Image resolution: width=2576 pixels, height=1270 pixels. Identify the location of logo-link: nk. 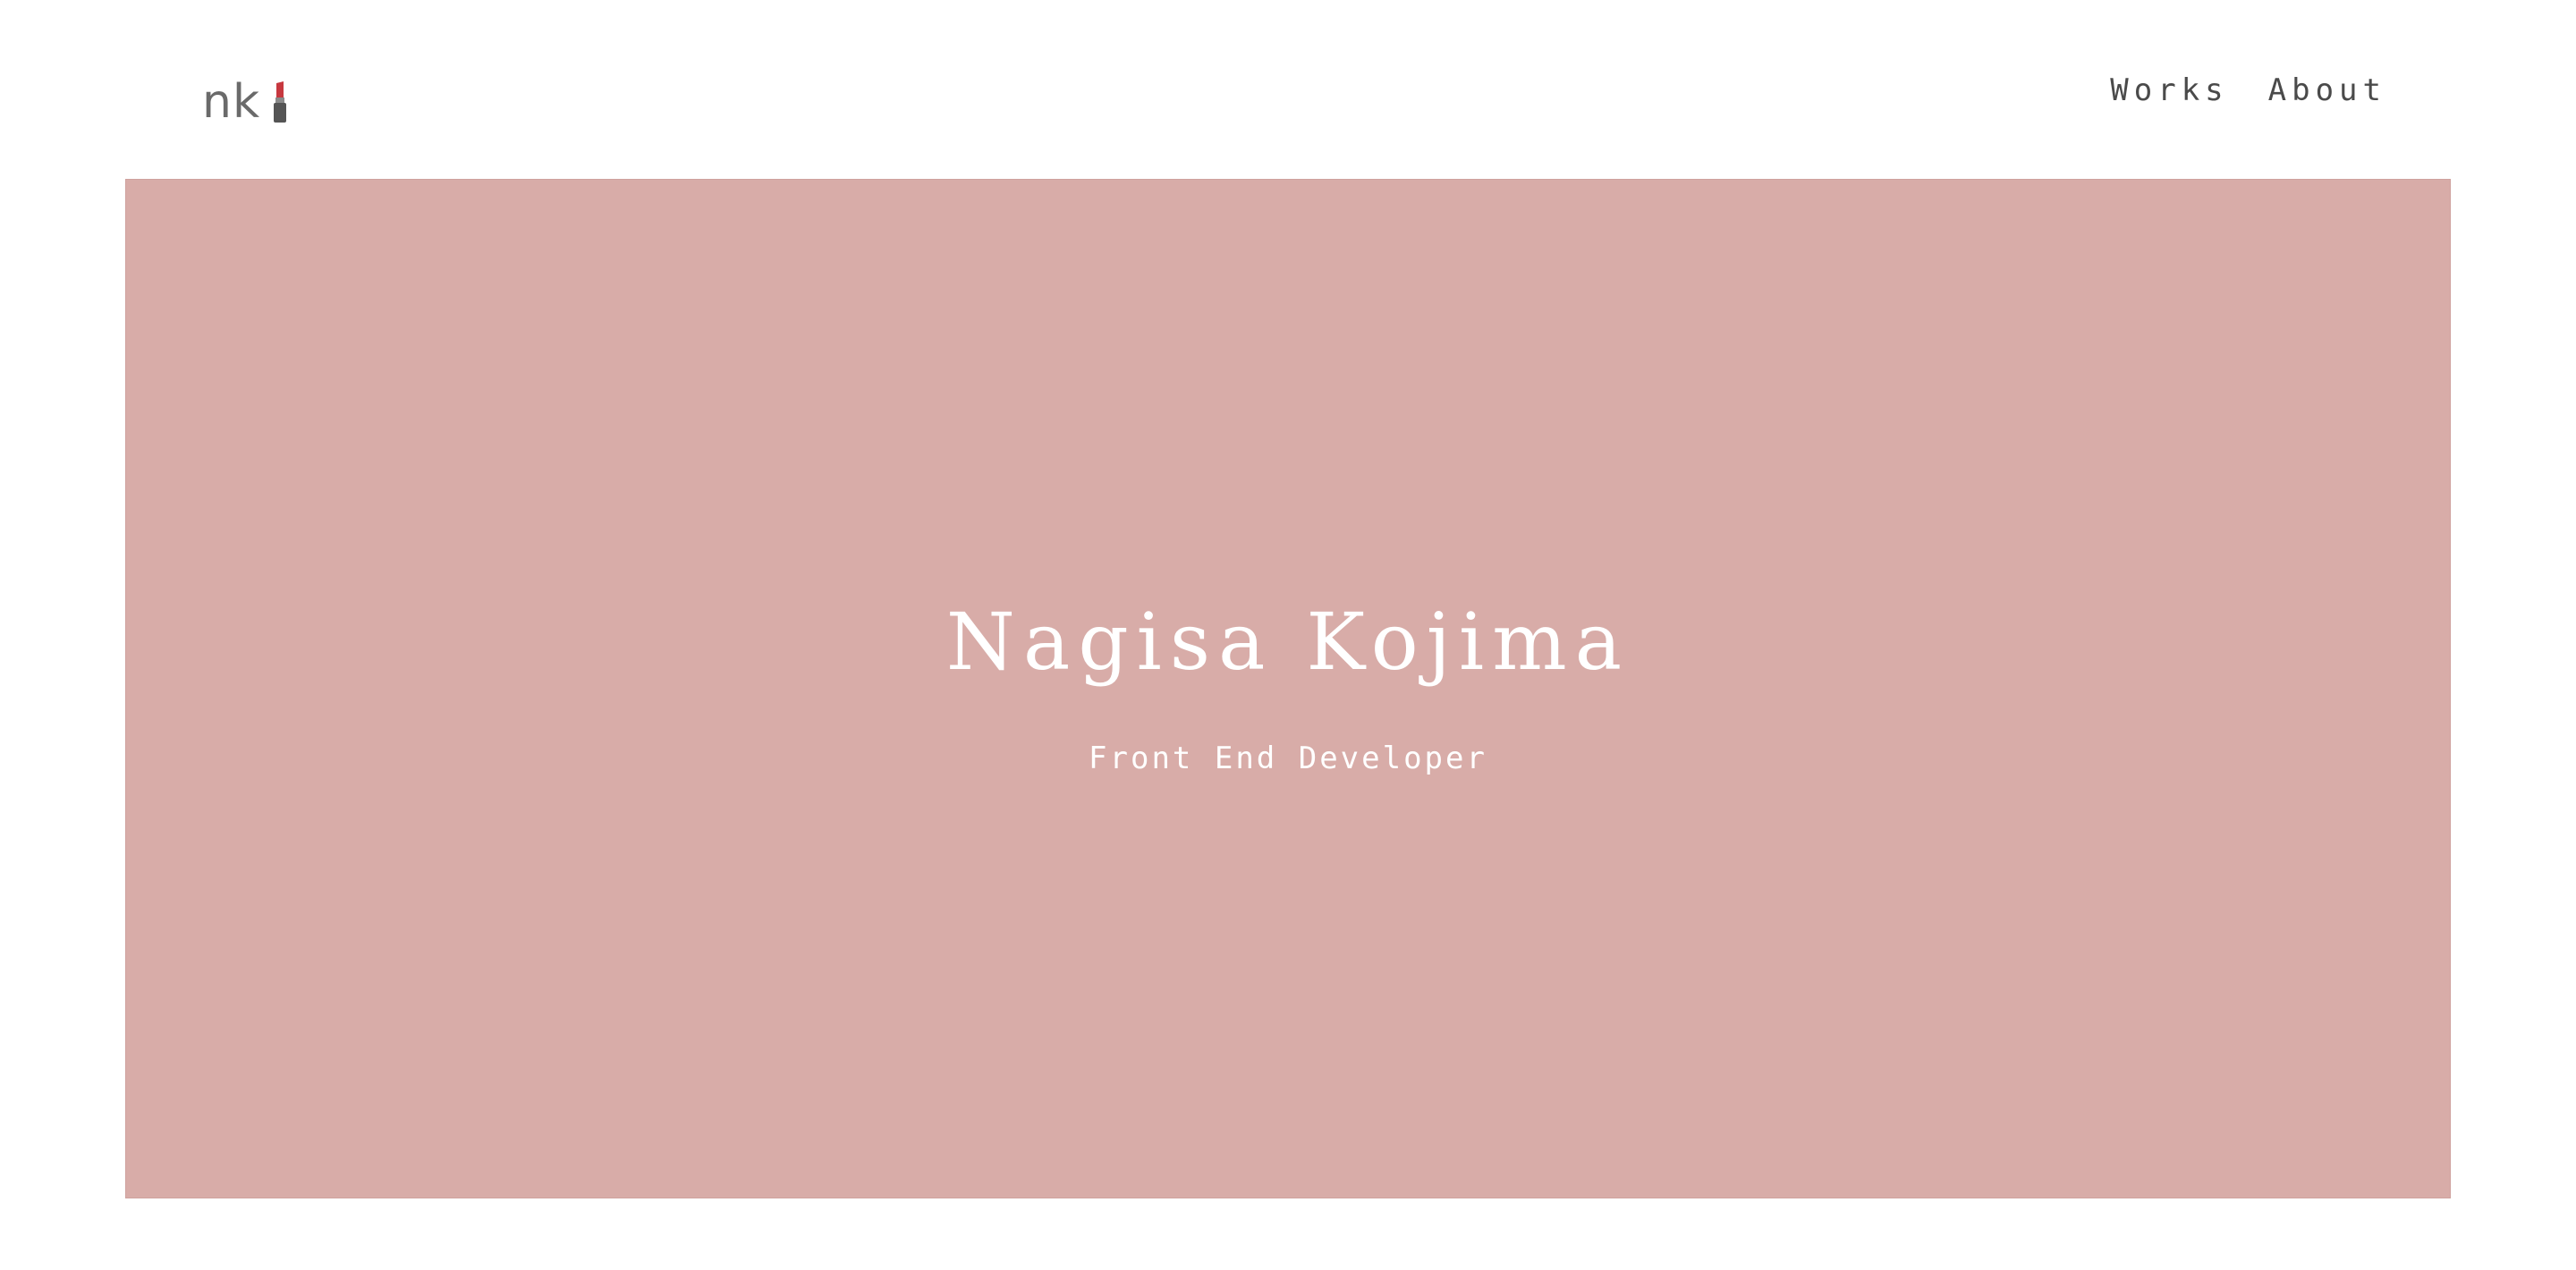
(245, 102).